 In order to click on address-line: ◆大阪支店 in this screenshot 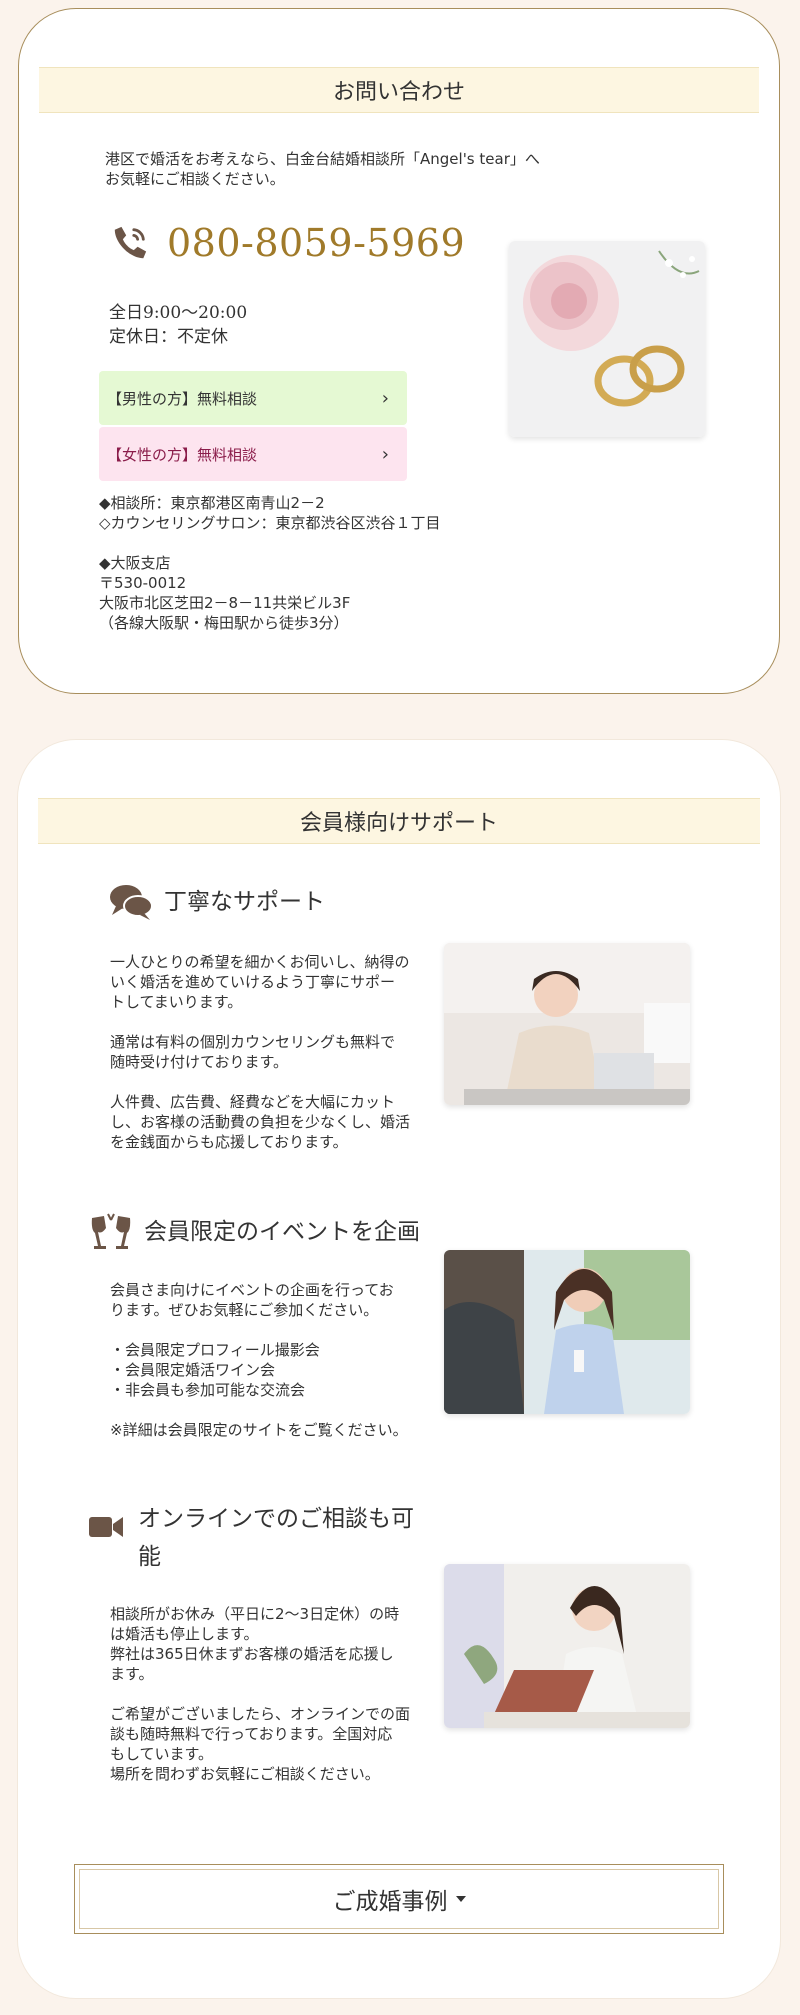, I will do `click(135, 563)`.